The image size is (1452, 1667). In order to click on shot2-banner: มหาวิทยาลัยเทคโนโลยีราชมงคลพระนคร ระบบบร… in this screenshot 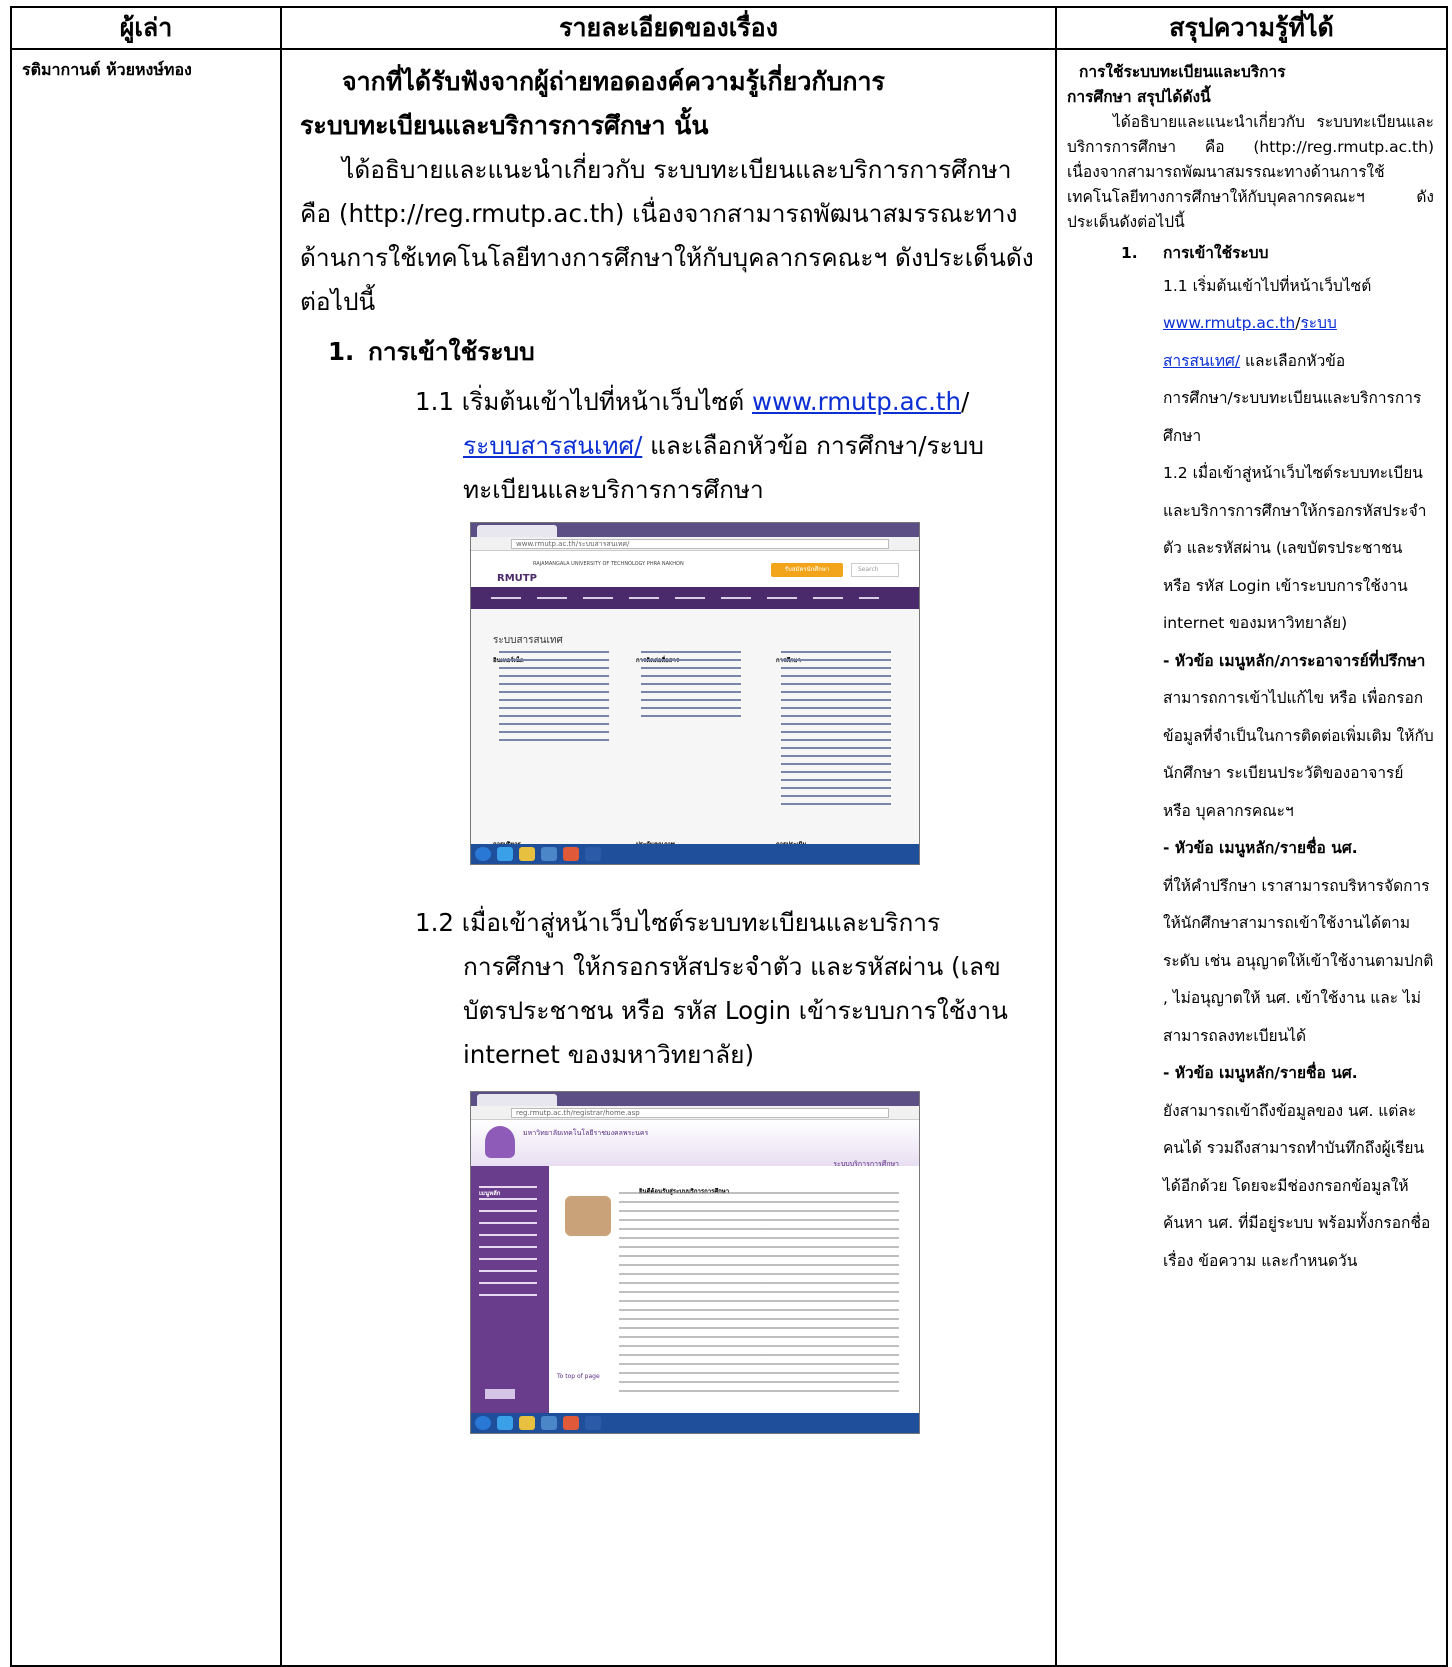, I will do `click(695, 1144)`.